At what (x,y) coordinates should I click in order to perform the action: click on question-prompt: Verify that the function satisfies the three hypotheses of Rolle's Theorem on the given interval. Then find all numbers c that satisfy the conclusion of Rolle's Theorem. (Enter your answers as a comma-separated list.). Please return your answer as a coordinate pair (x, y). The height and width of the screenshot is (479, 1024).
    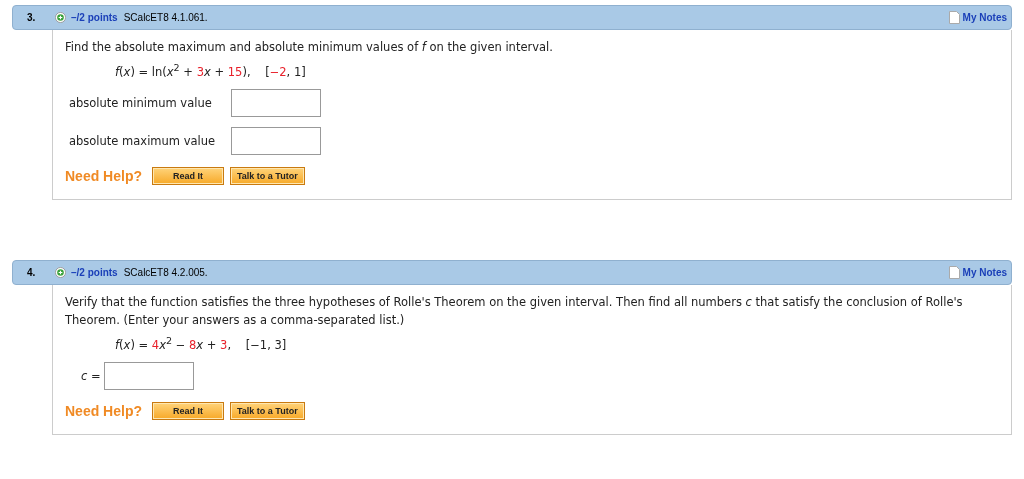
    Looking at the image, I should click on (514, 311).